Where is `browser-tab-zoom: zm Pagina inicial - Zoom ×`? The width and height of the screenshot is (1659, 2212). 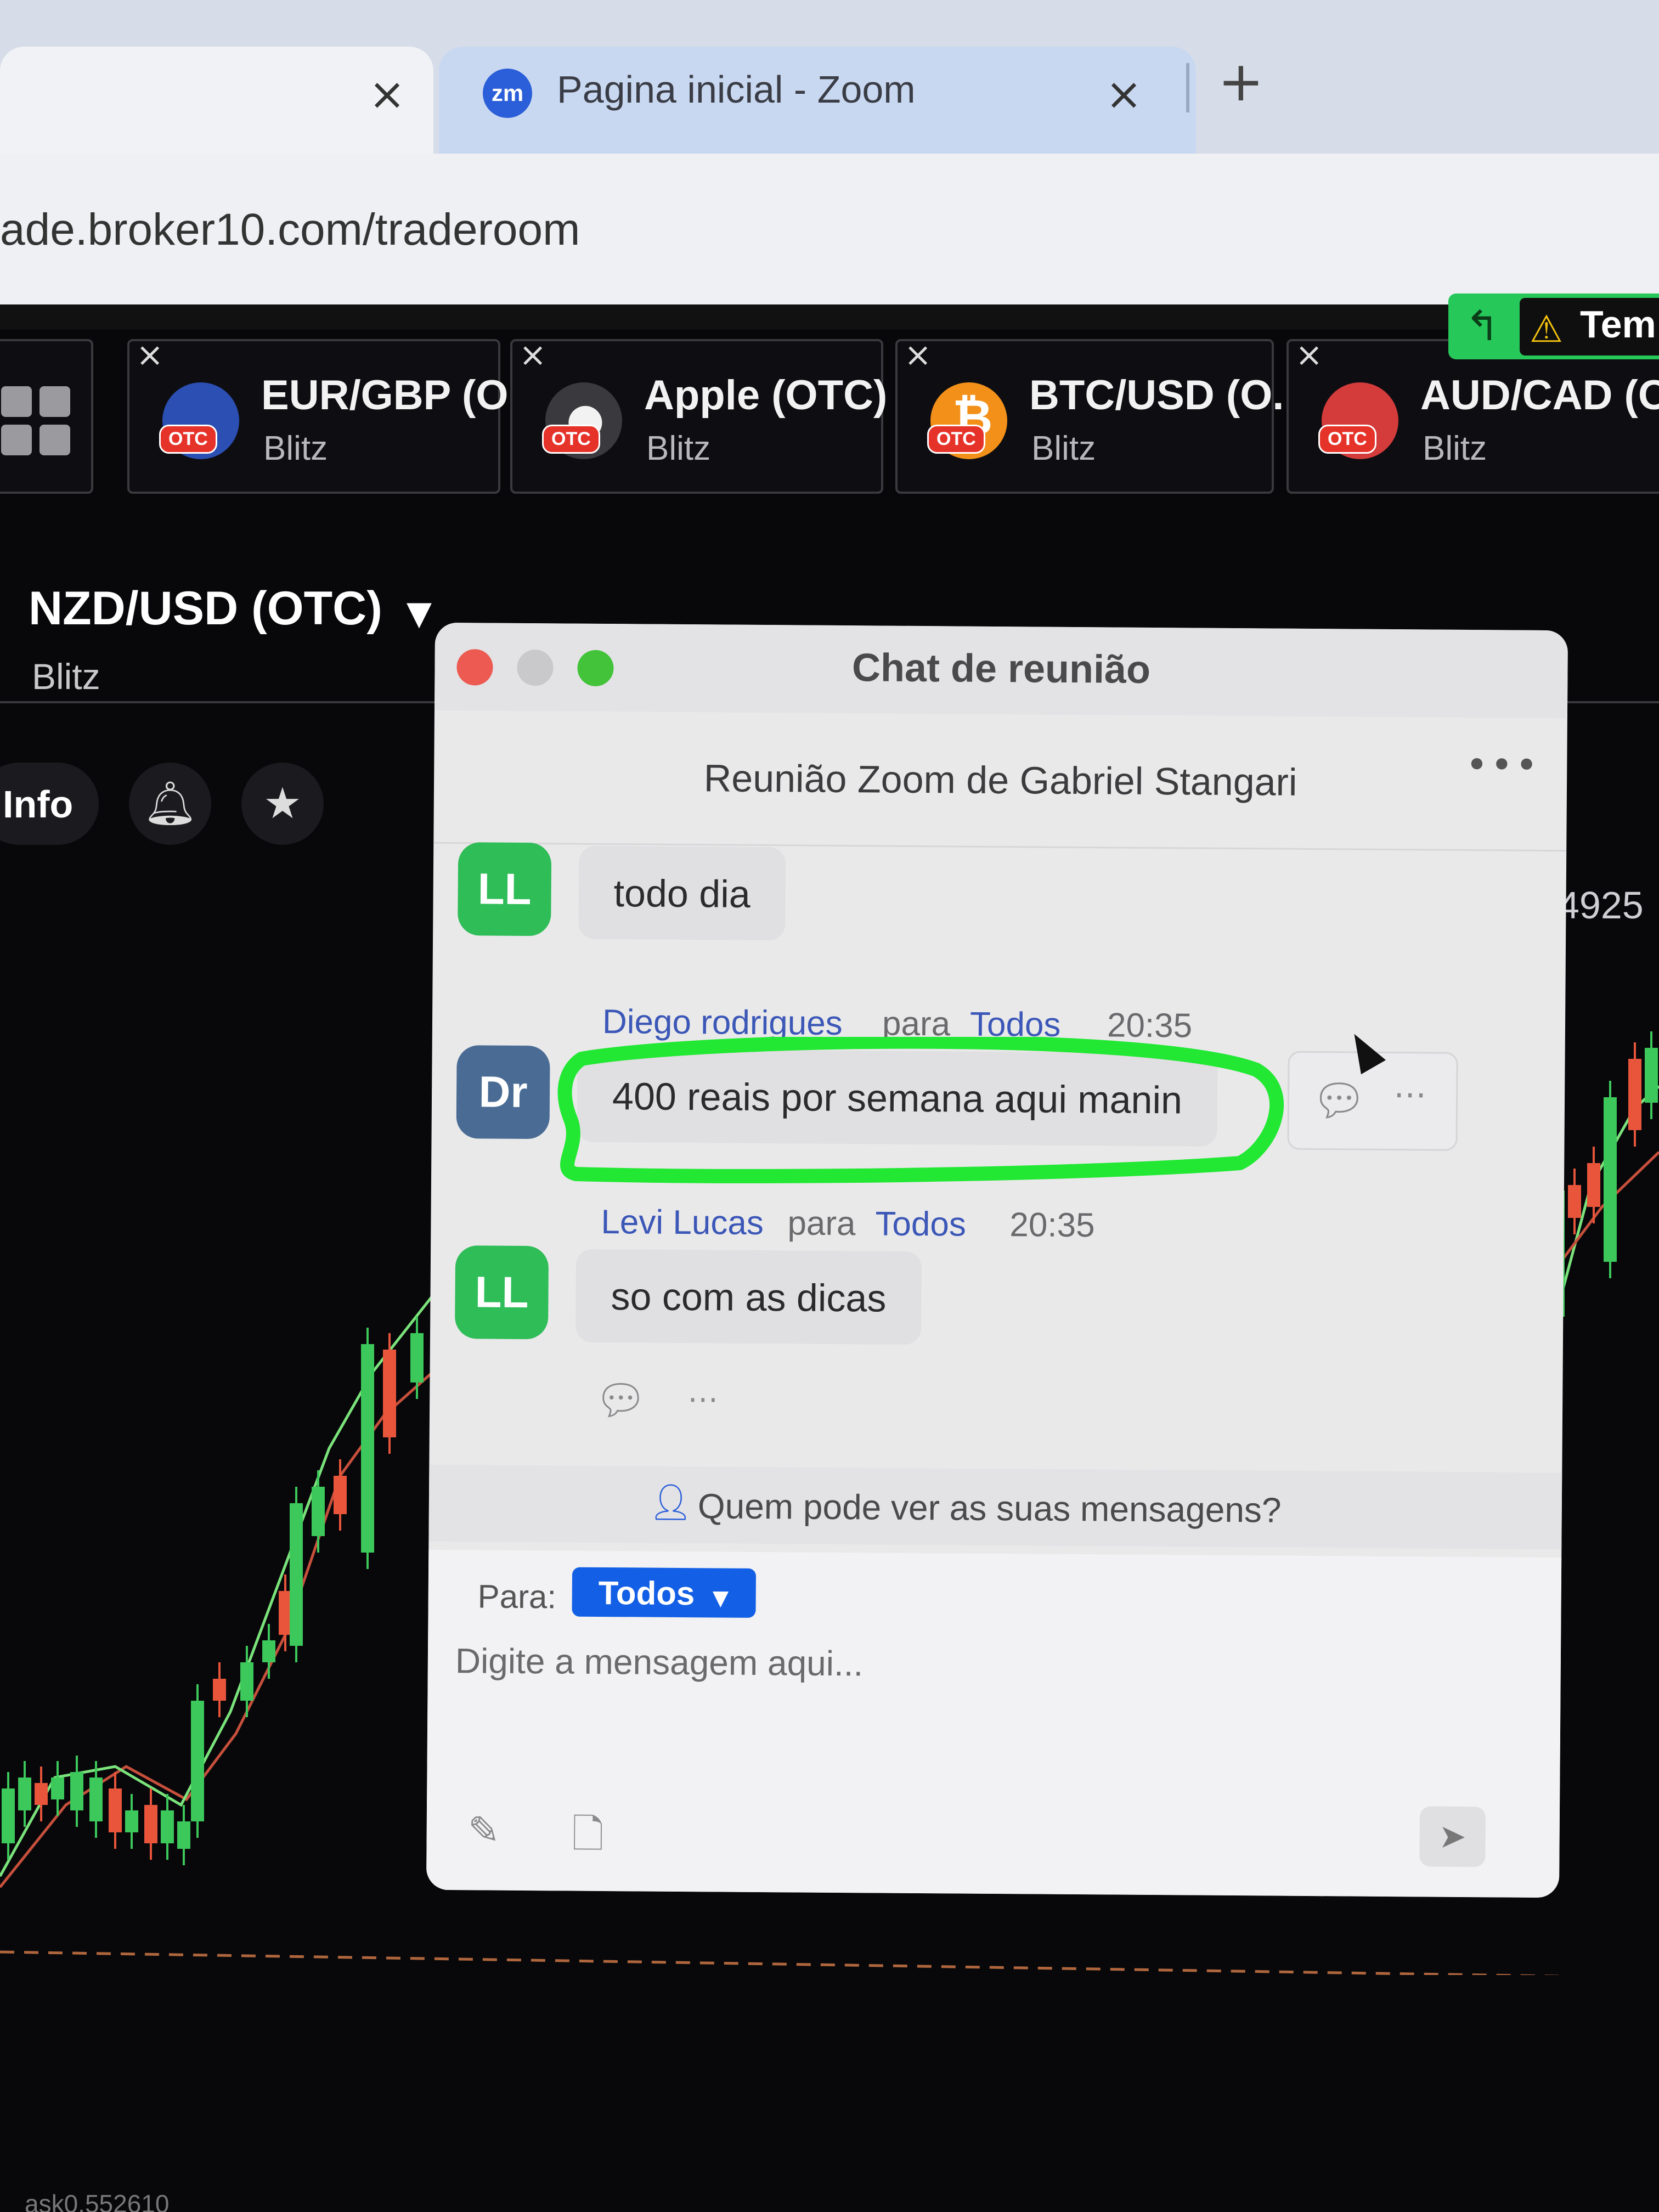 browser-tab-zoom: zm Pagina inicial - Zoom × is located at coordinates (818, 100).